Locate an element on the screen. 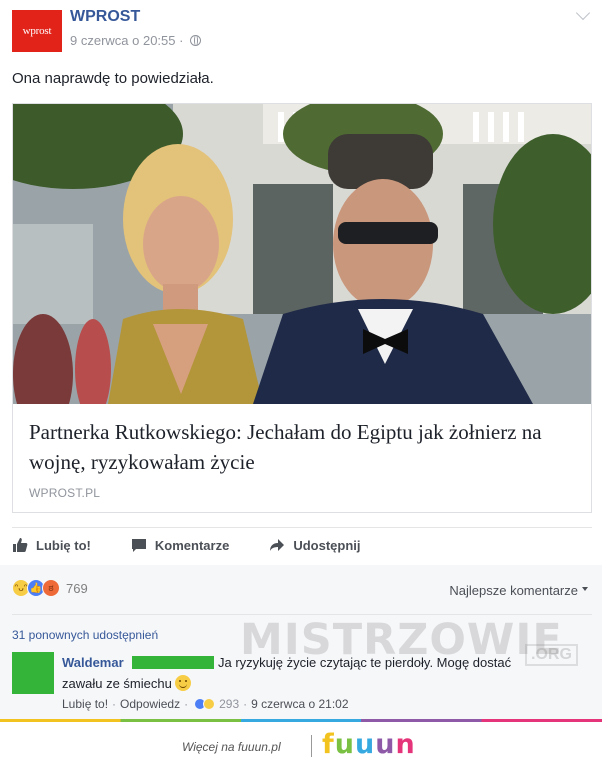 Image resolution: width=602 pixels, height=765 pixels. share-arrow-icon is located at coordinates (277, 545).